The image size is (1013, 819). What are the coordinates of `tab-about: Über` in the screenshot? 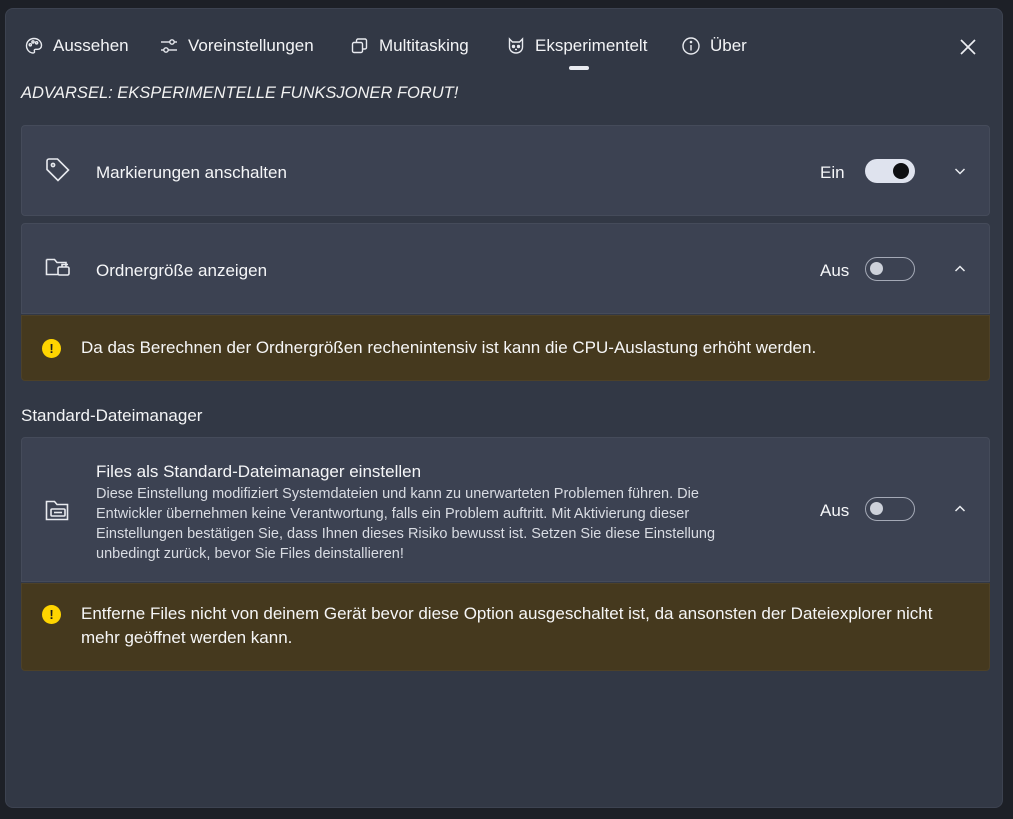 It's located at (714, 46).